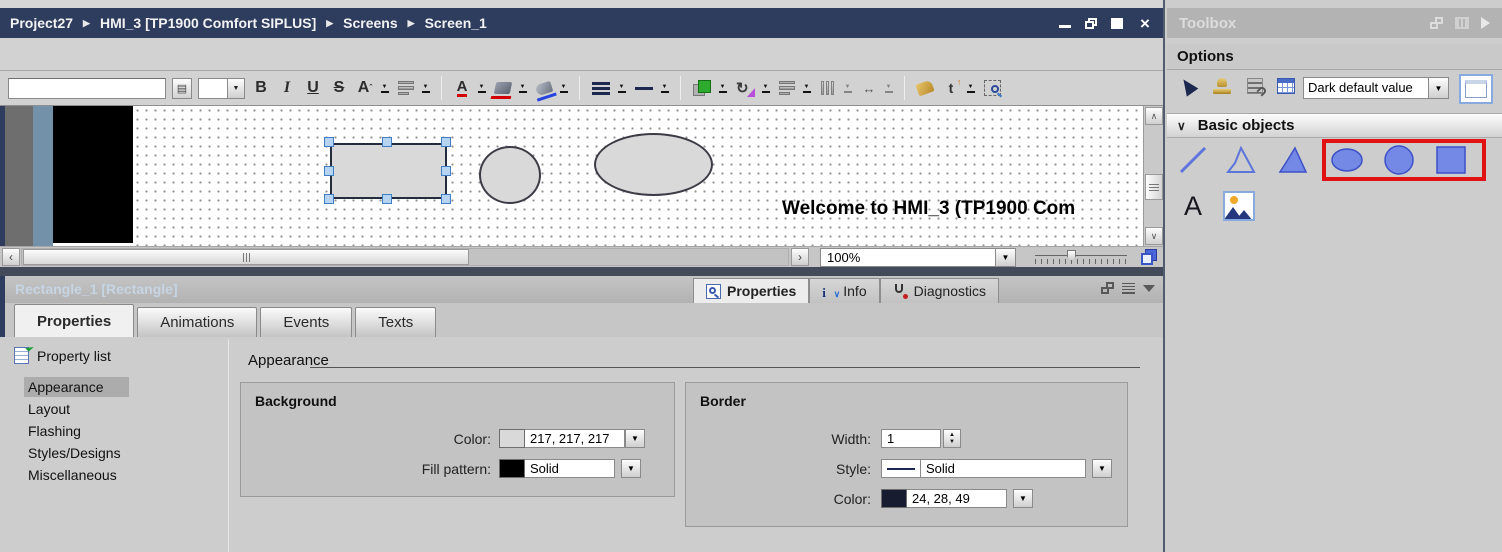 Image resolution: width=1502 pixels, height=552 pixels. I want to click on background-color-dropdown: ▼, so click(635, 438).